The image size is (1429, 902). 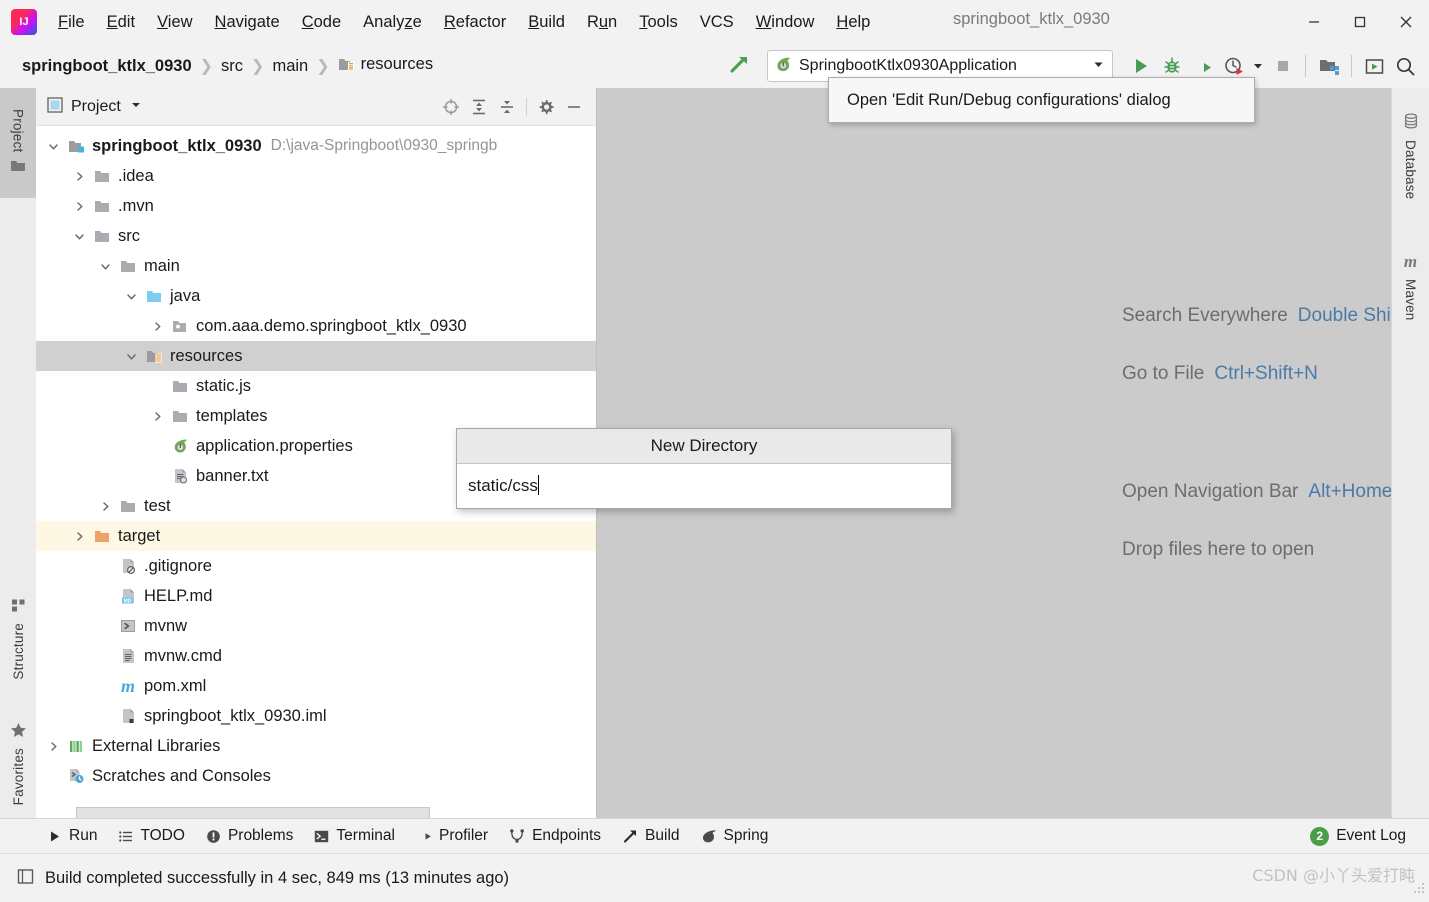 I want to click on search-everywhere-button, so click(x=1405, y=66).